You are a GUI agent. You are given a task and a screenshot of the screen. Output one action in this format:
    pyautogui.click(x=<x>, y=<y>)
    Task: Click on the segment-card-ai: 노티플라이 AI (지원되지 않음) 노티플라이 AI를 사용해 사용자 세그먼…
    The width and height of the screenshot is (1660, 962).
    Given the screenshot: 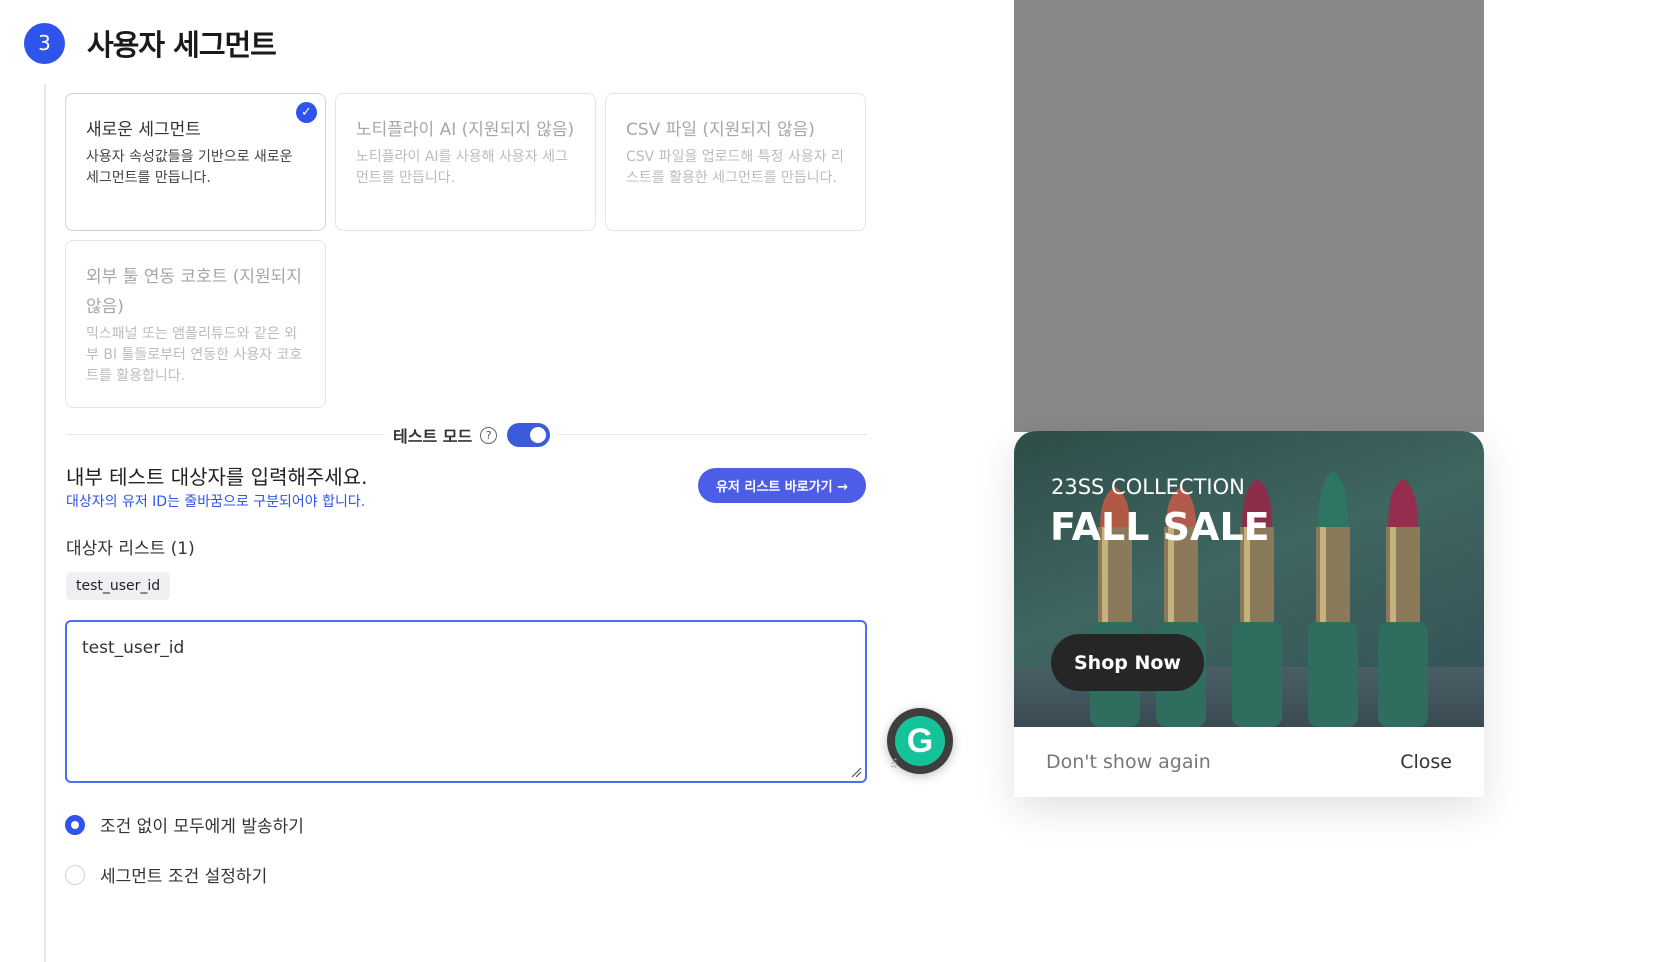 What is the action you would take?
    pyautogui.click(x=465, y=162)
    